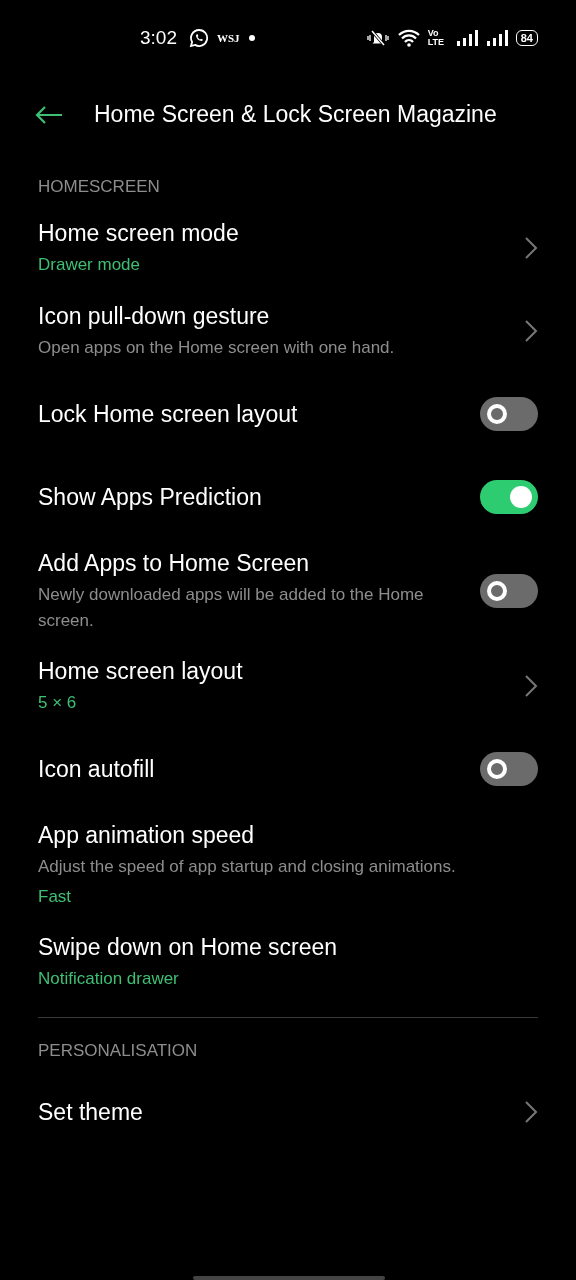 The image size is (576, 1280). I want to click on setting-title: Show Apps Prediction, so click(150, 497).